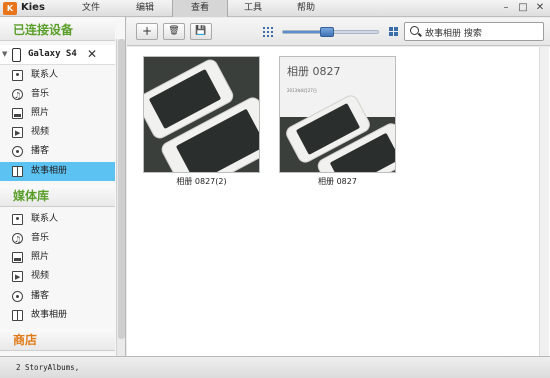 The height and width of the screenshot is (378, 550). Describe the element at coordinates (57, 340) in the screenshot. I see `store-header: 商店` at that location.